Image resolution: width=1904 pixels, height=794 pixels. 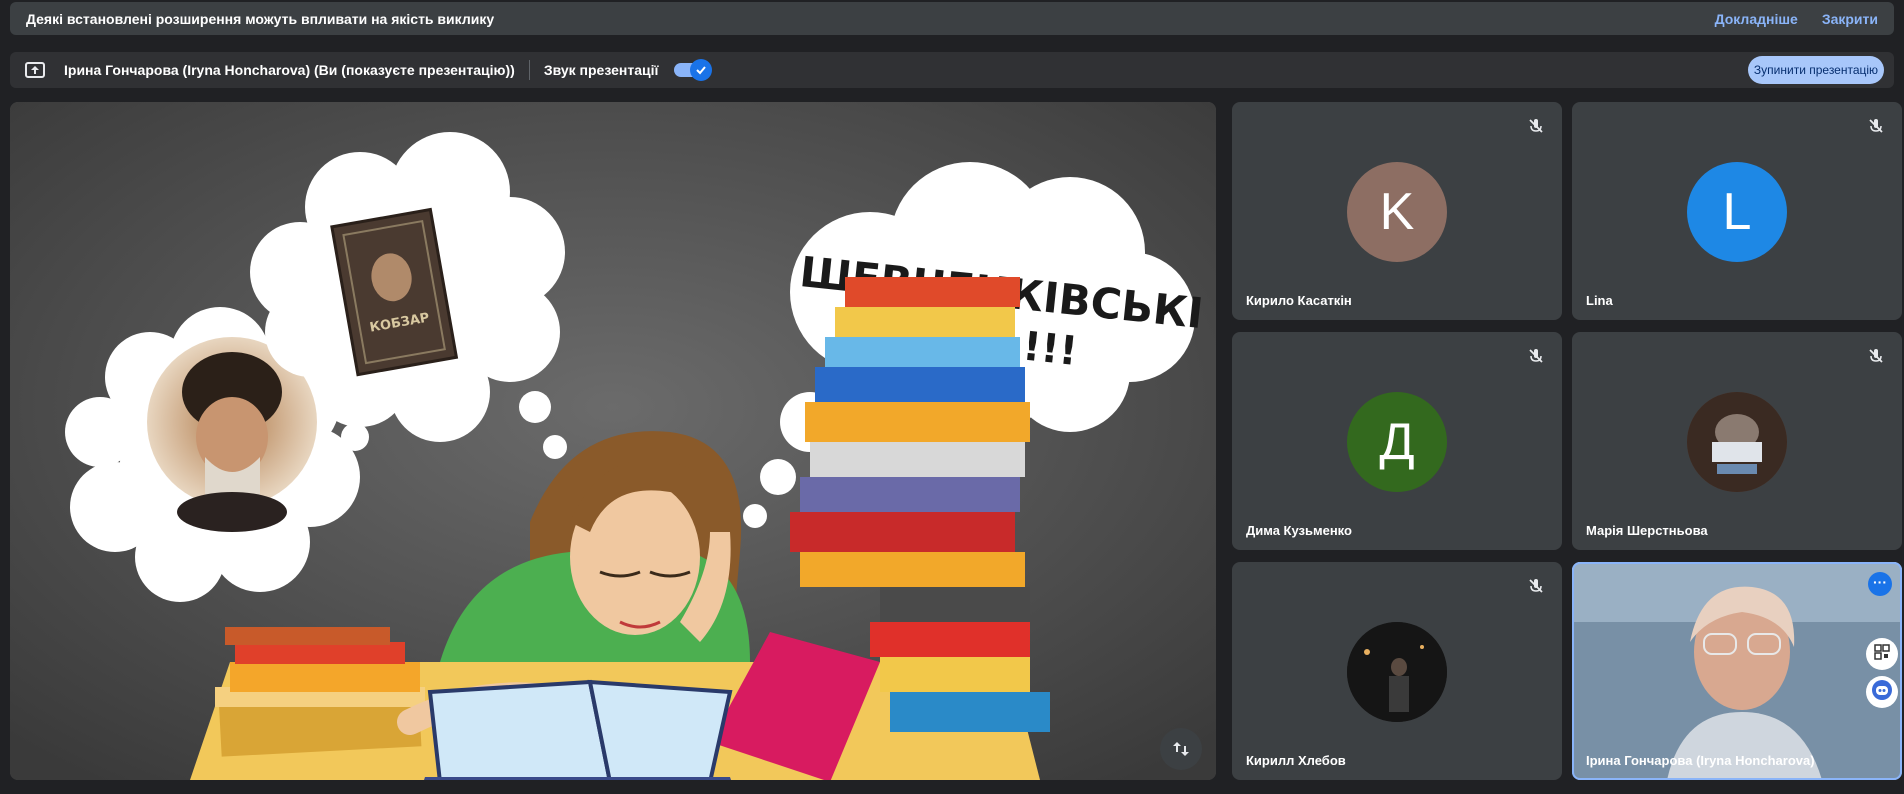 What do you see at coordinates (1850, 19) in the screenshot?
I see `close-banner-link: Закрити` at bounding box center [1850, 19].